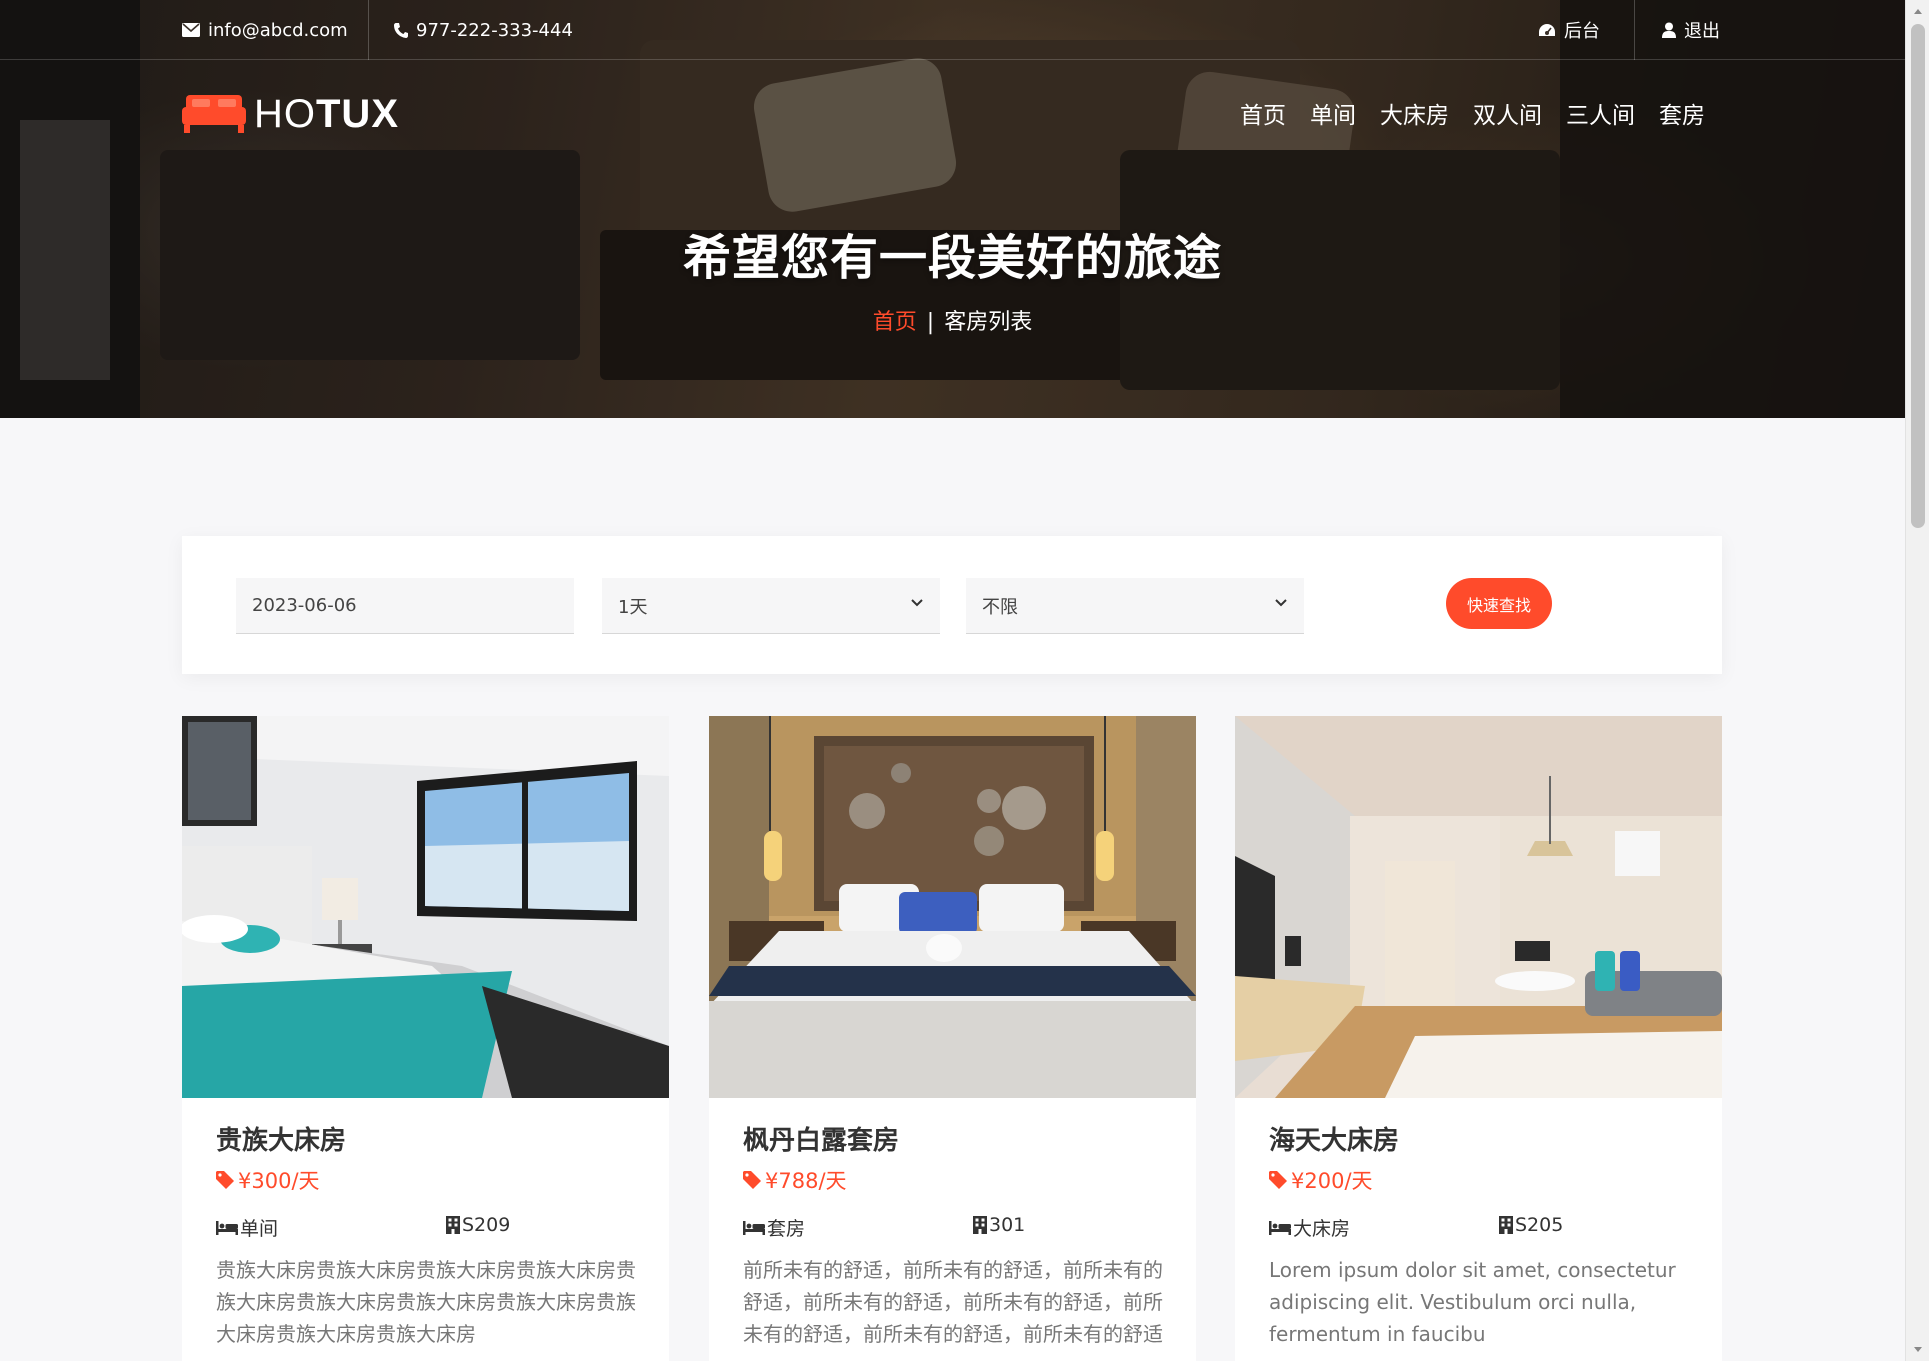  What do you see at coordinates (1702, 31) in the screenshot?
I see `logout-label: 退出` at bounding box center [1702, 31].